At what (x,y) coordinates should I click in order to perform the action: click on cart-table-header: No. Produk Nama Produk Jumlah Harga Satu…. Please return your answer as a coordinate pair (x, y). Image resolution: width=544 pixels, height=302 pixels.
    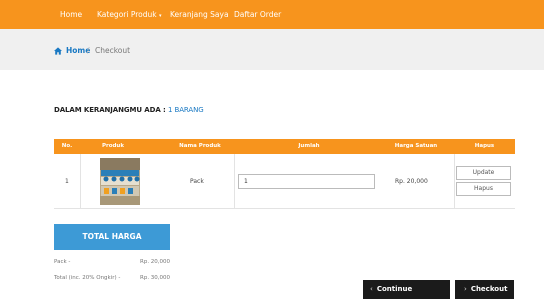
    Looking at the image, I should click on (284, 146).